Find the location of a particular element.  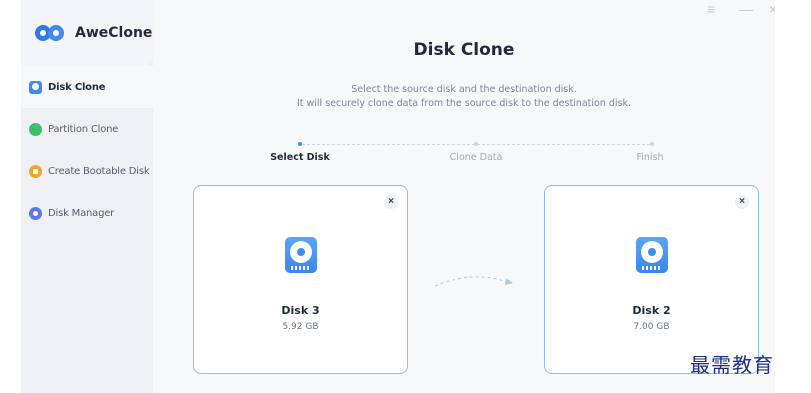

sidebar-item-partition-clone: Partition Clone is located at coordinates (87, 129).